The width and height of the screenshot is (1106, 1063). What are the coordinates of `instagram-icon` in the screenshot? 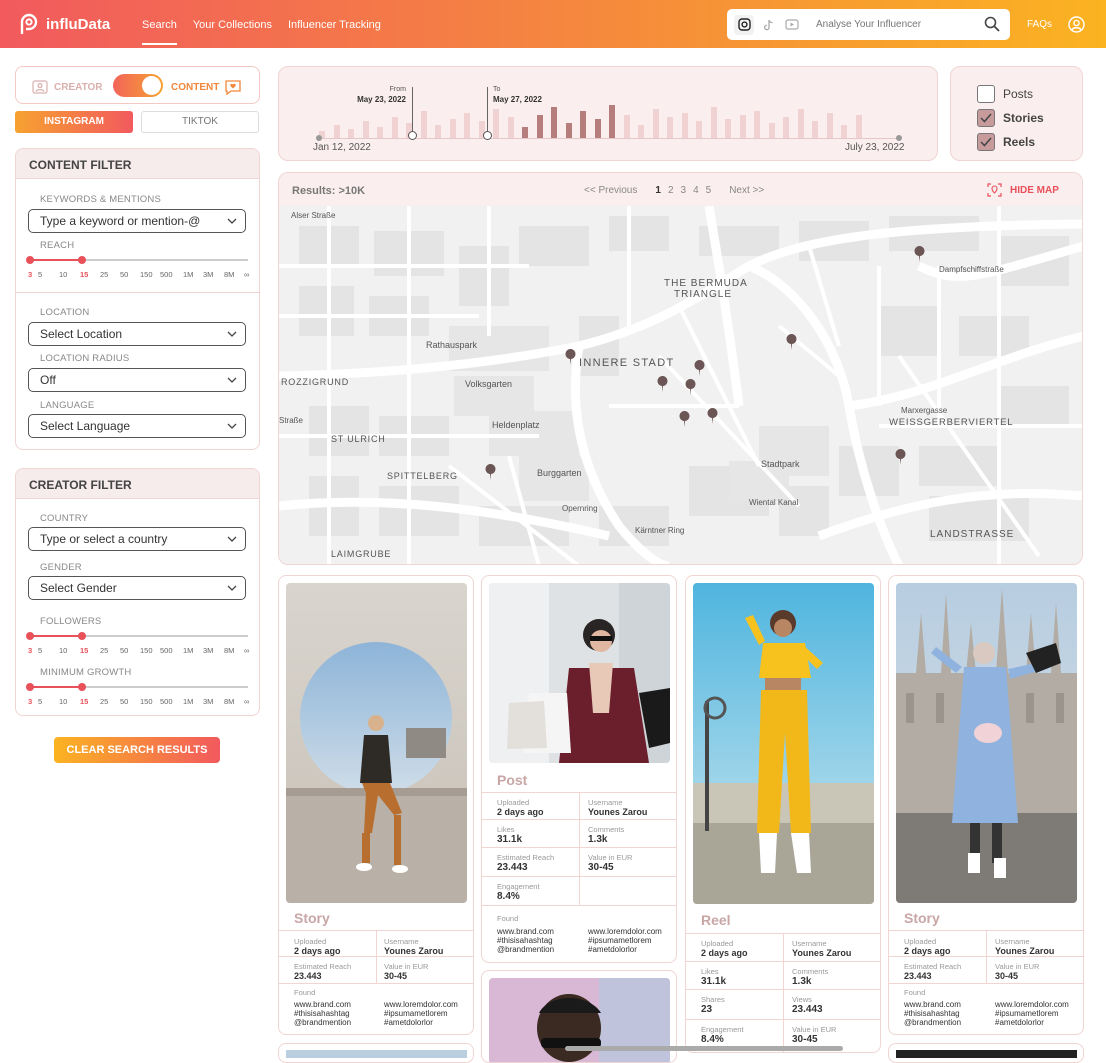 It's located at (744, 24).